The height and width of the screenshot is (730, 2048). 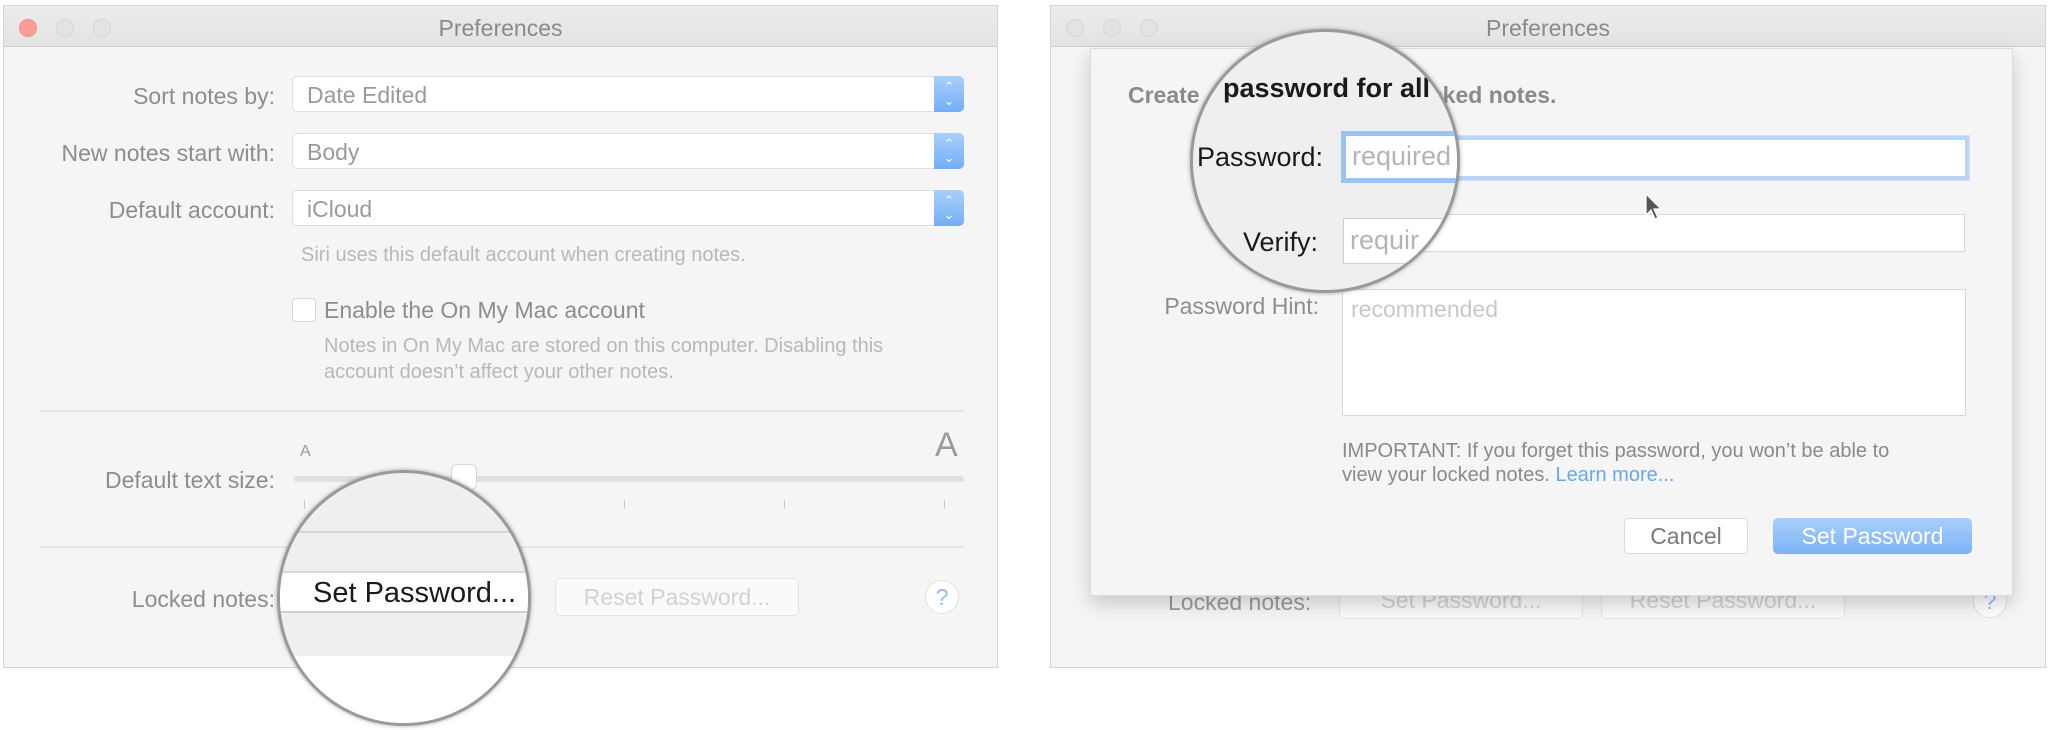 I want to click on password-field-magnified: required, so click(x=1399, y=157).